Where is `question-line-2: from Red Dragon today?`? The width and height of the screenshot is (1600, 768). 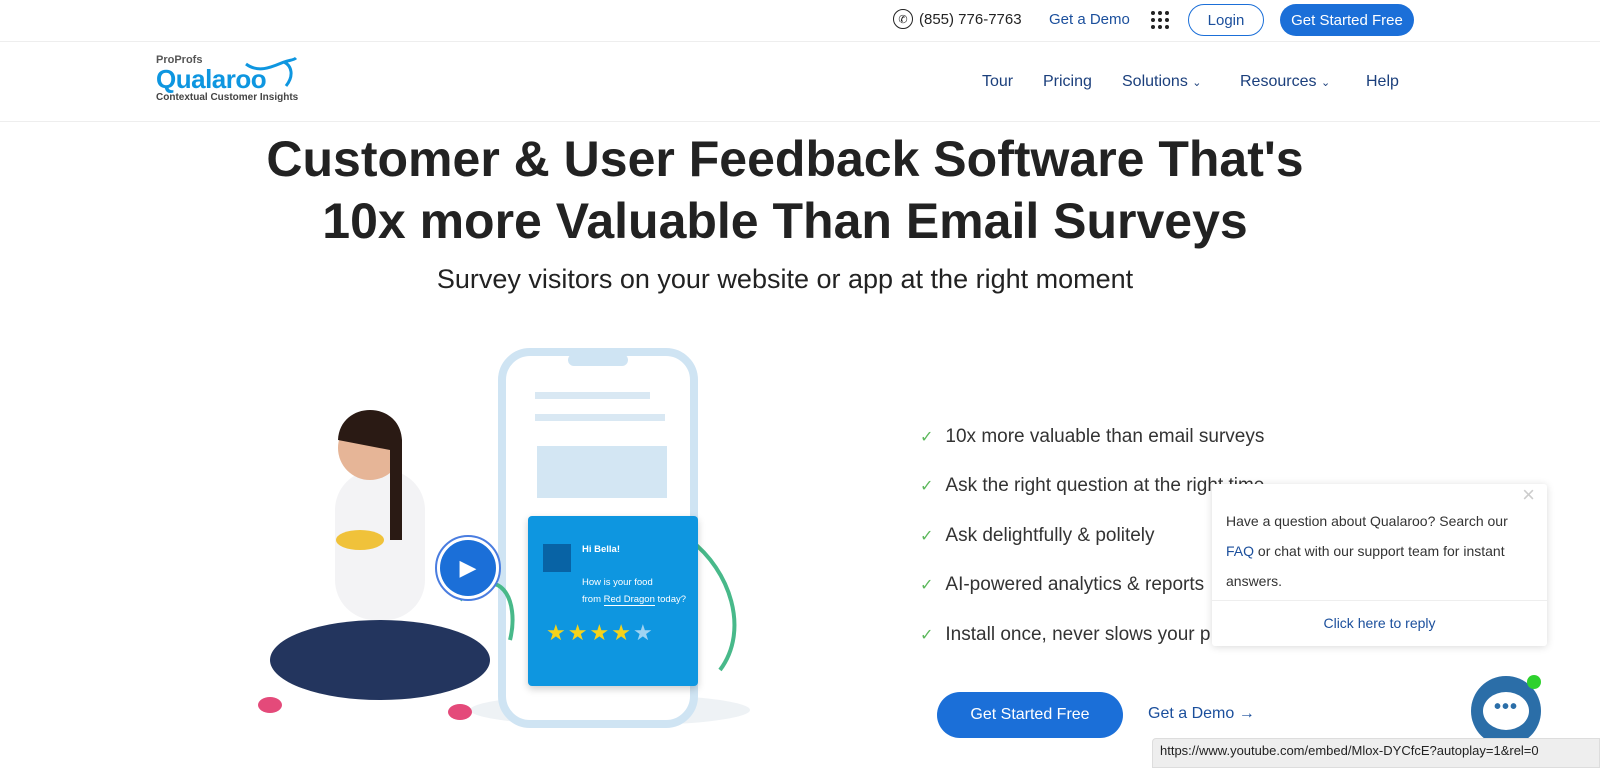 question-line-2: from Red Dragon today? is located at coordinates (634, 599).